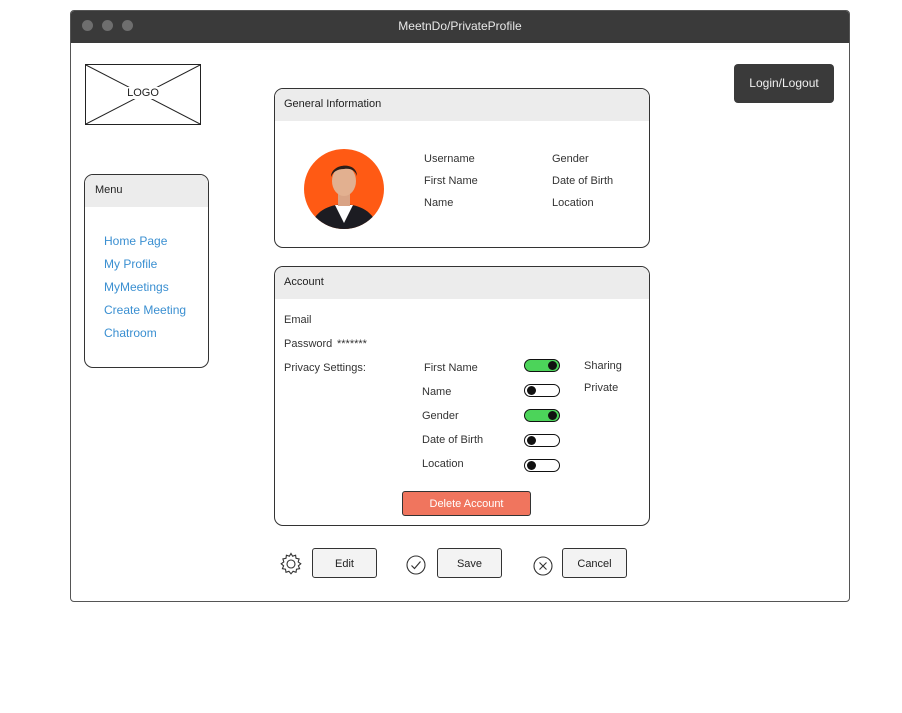 This screenshot has width=902, height=713. What do you see at coordinates (440, 416) in the screenshot?
I see `privacy-gender-label: Gender` at bounding box center [440, 416].